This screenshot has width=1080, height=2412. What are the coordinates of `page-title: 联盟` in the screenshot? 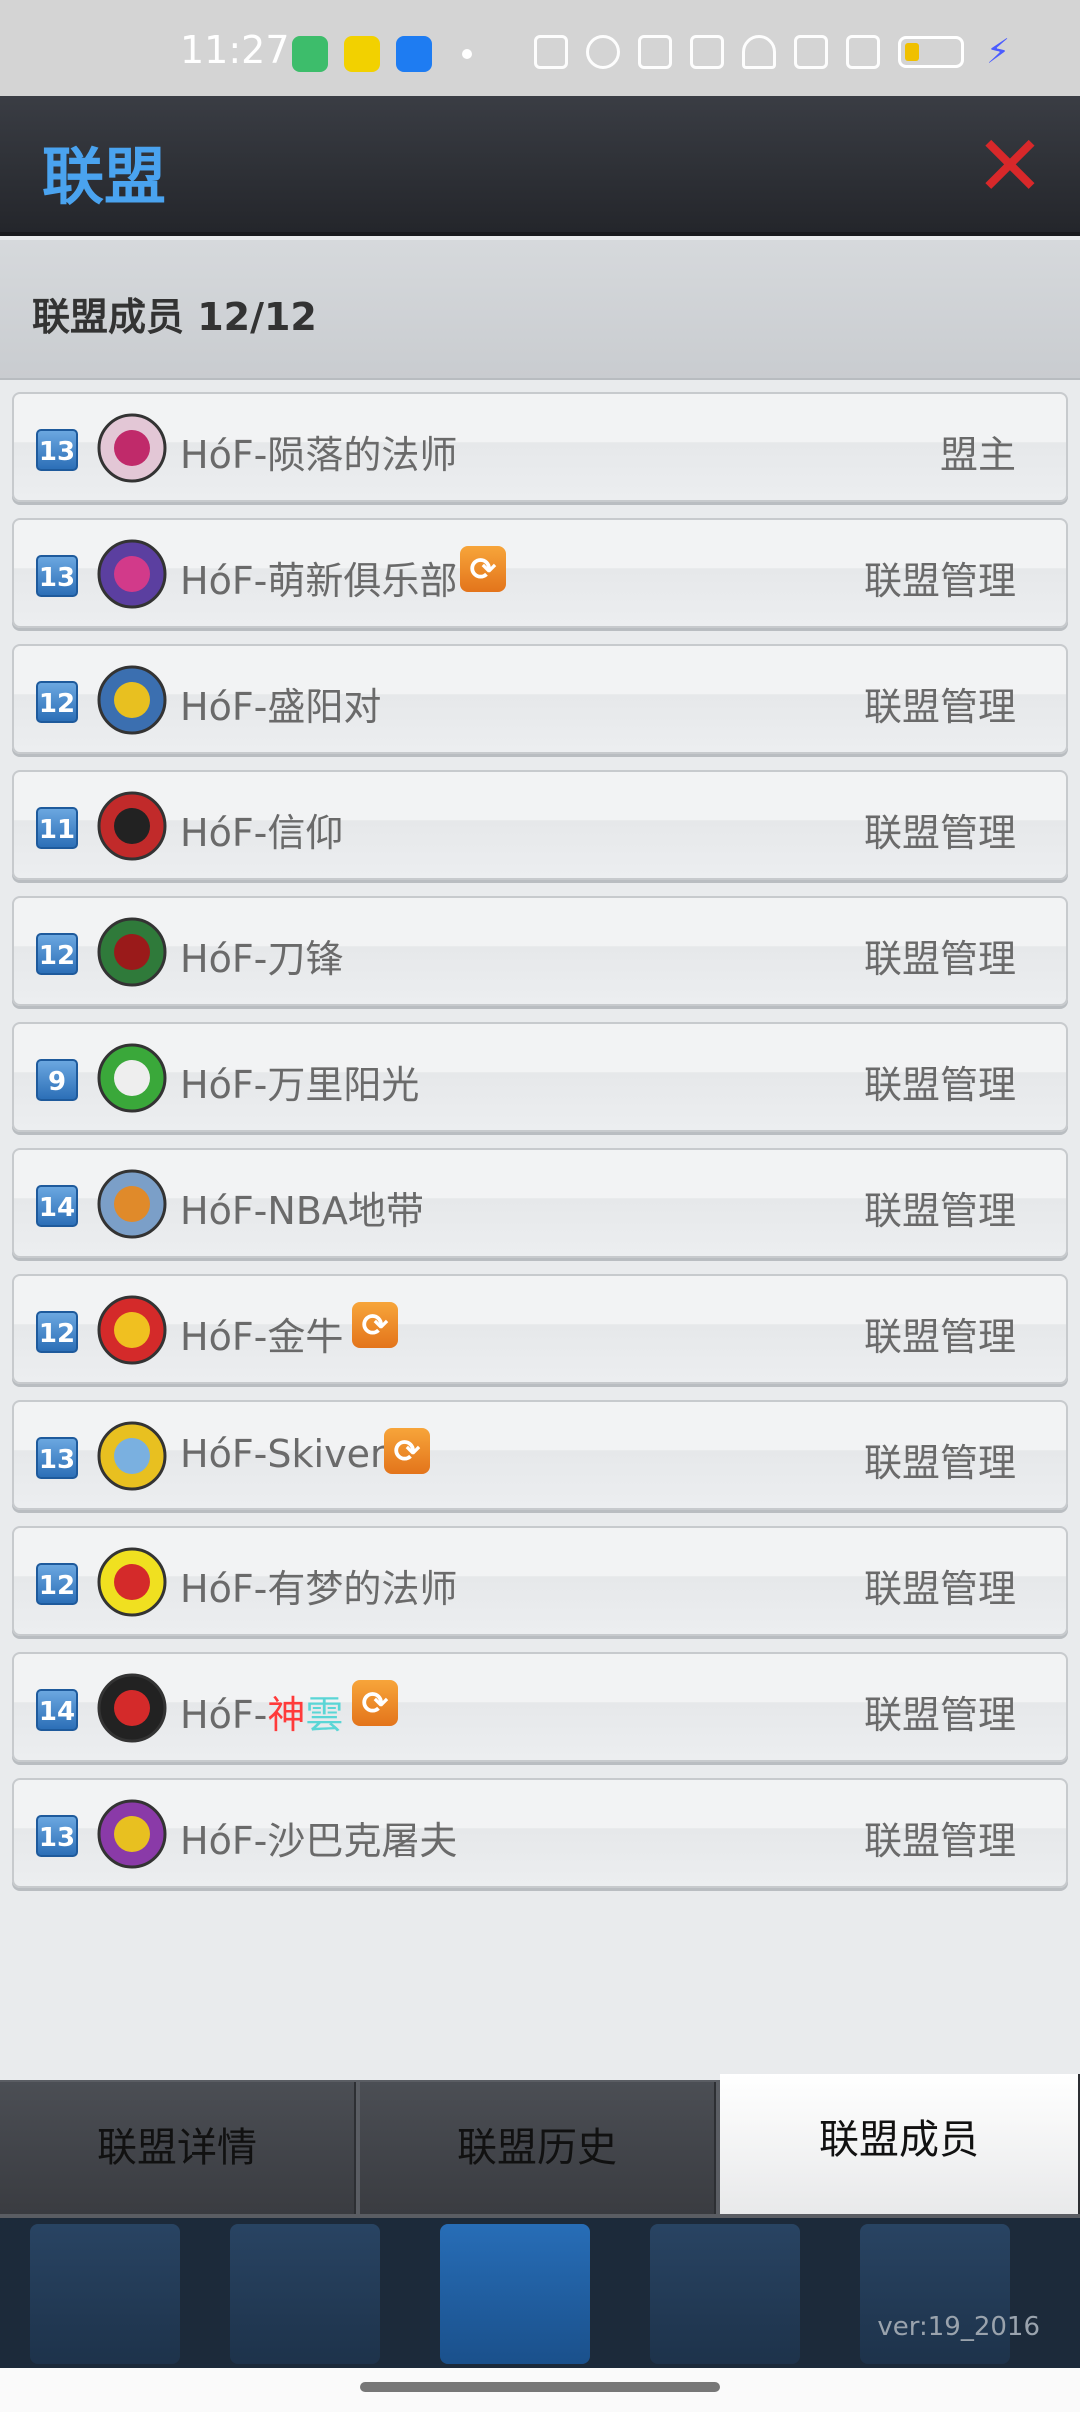 It's located at (104, 176).